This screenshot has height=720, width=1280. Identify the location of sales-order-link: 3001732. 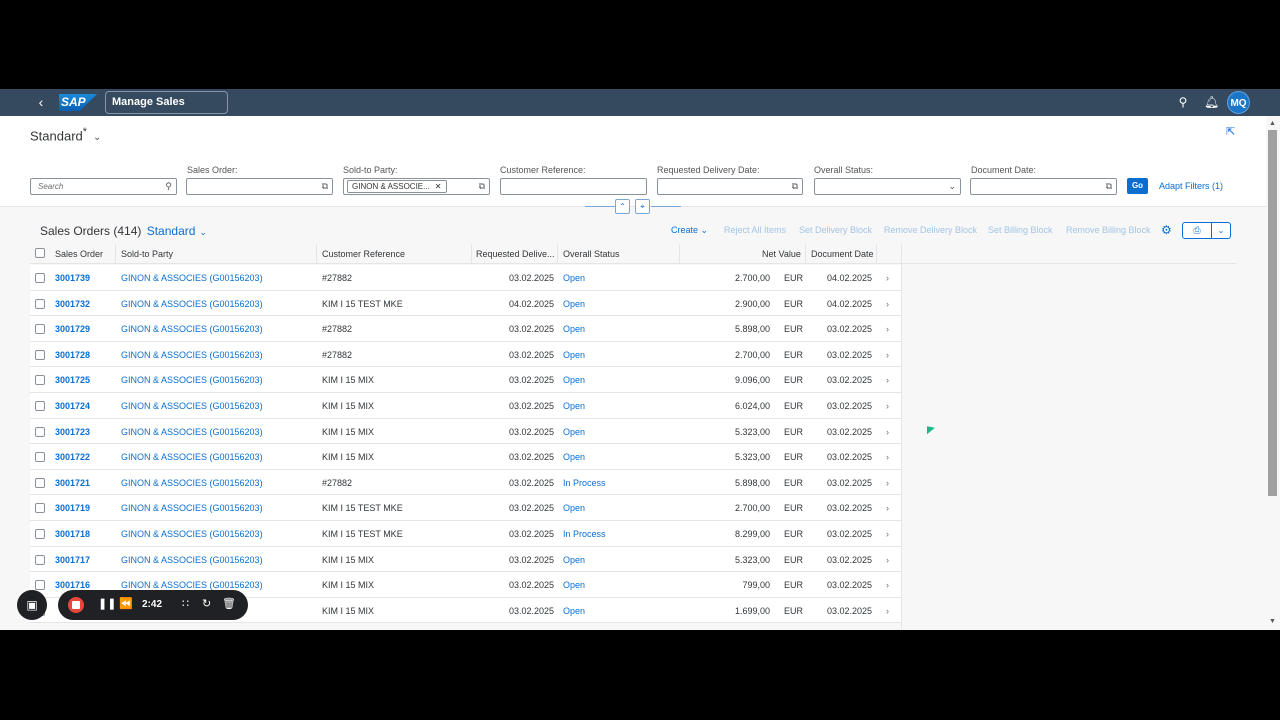
(72, 304).